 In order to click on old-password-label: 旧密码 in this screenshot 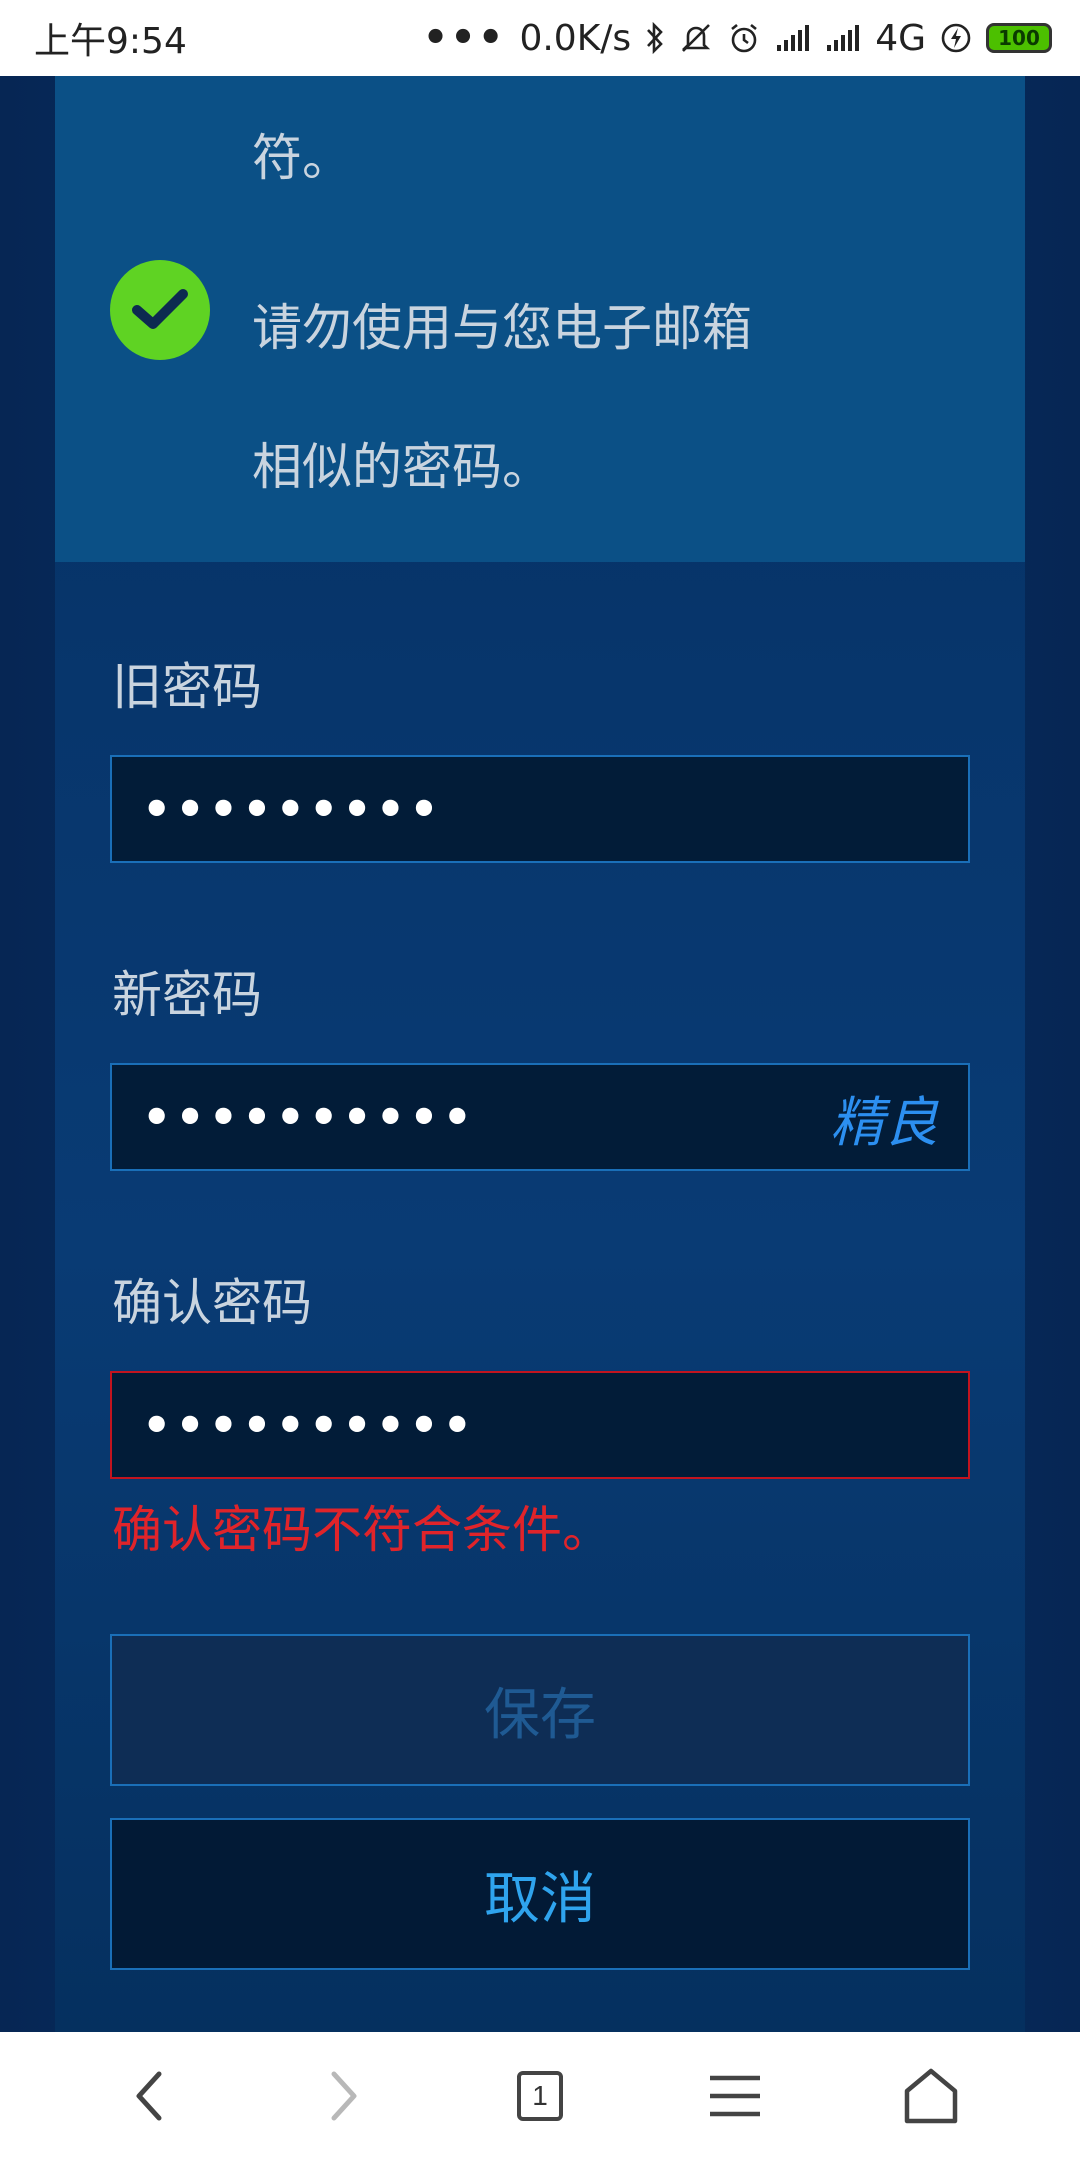, I will do `click(187, 687)`.